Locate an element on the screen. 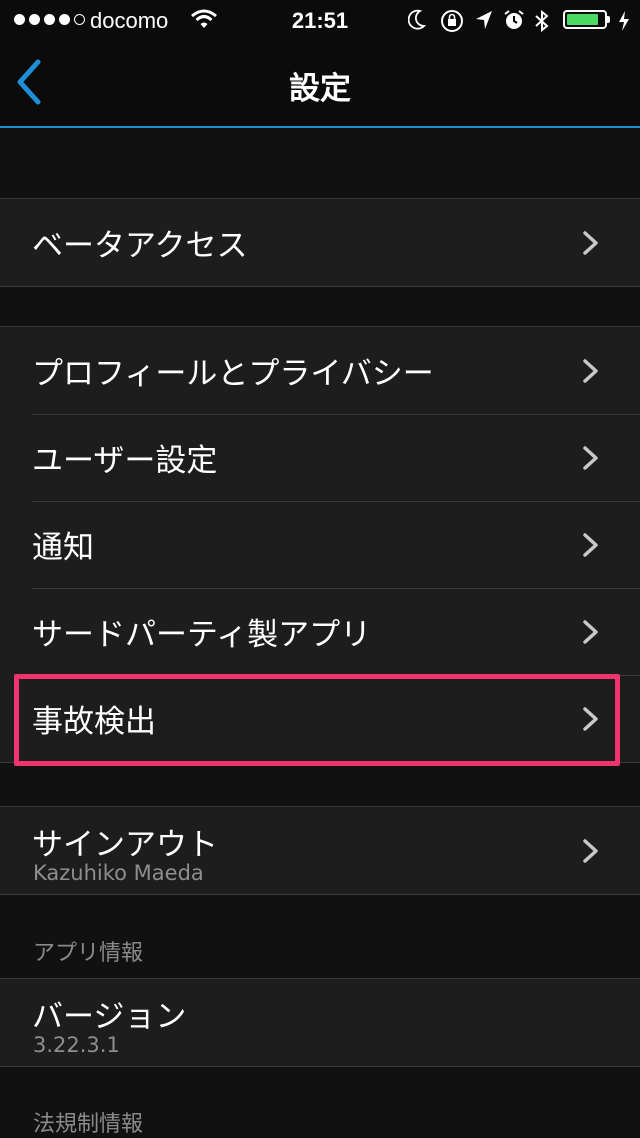  charging-icon is located at coordinates (624, 21).